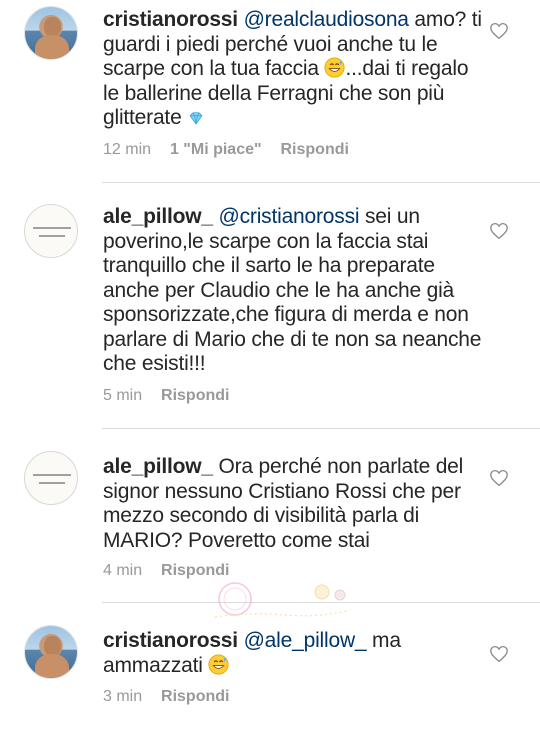  Describe the element at coordinates (123, 395) in the screenshot. I see `timestamp: 5 min` at that location.